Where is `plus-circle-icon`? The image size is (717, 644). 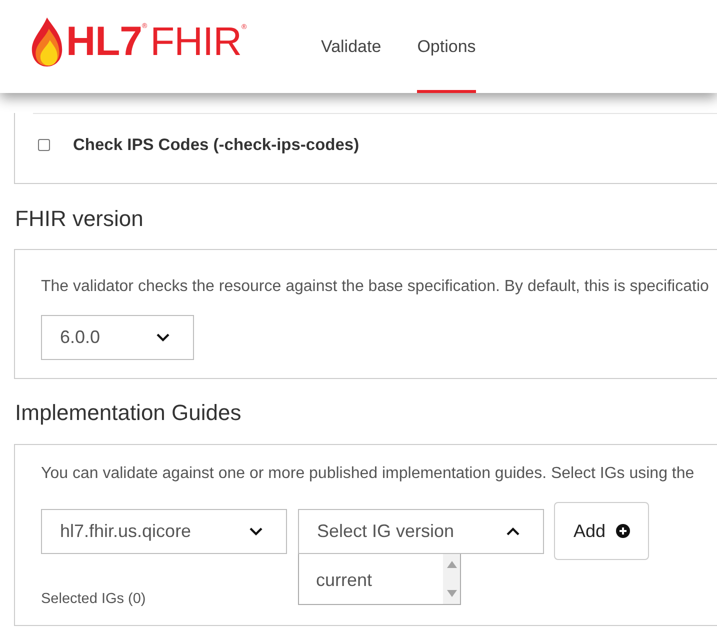 plus-circle-icon is located at coordinates (623, 531).